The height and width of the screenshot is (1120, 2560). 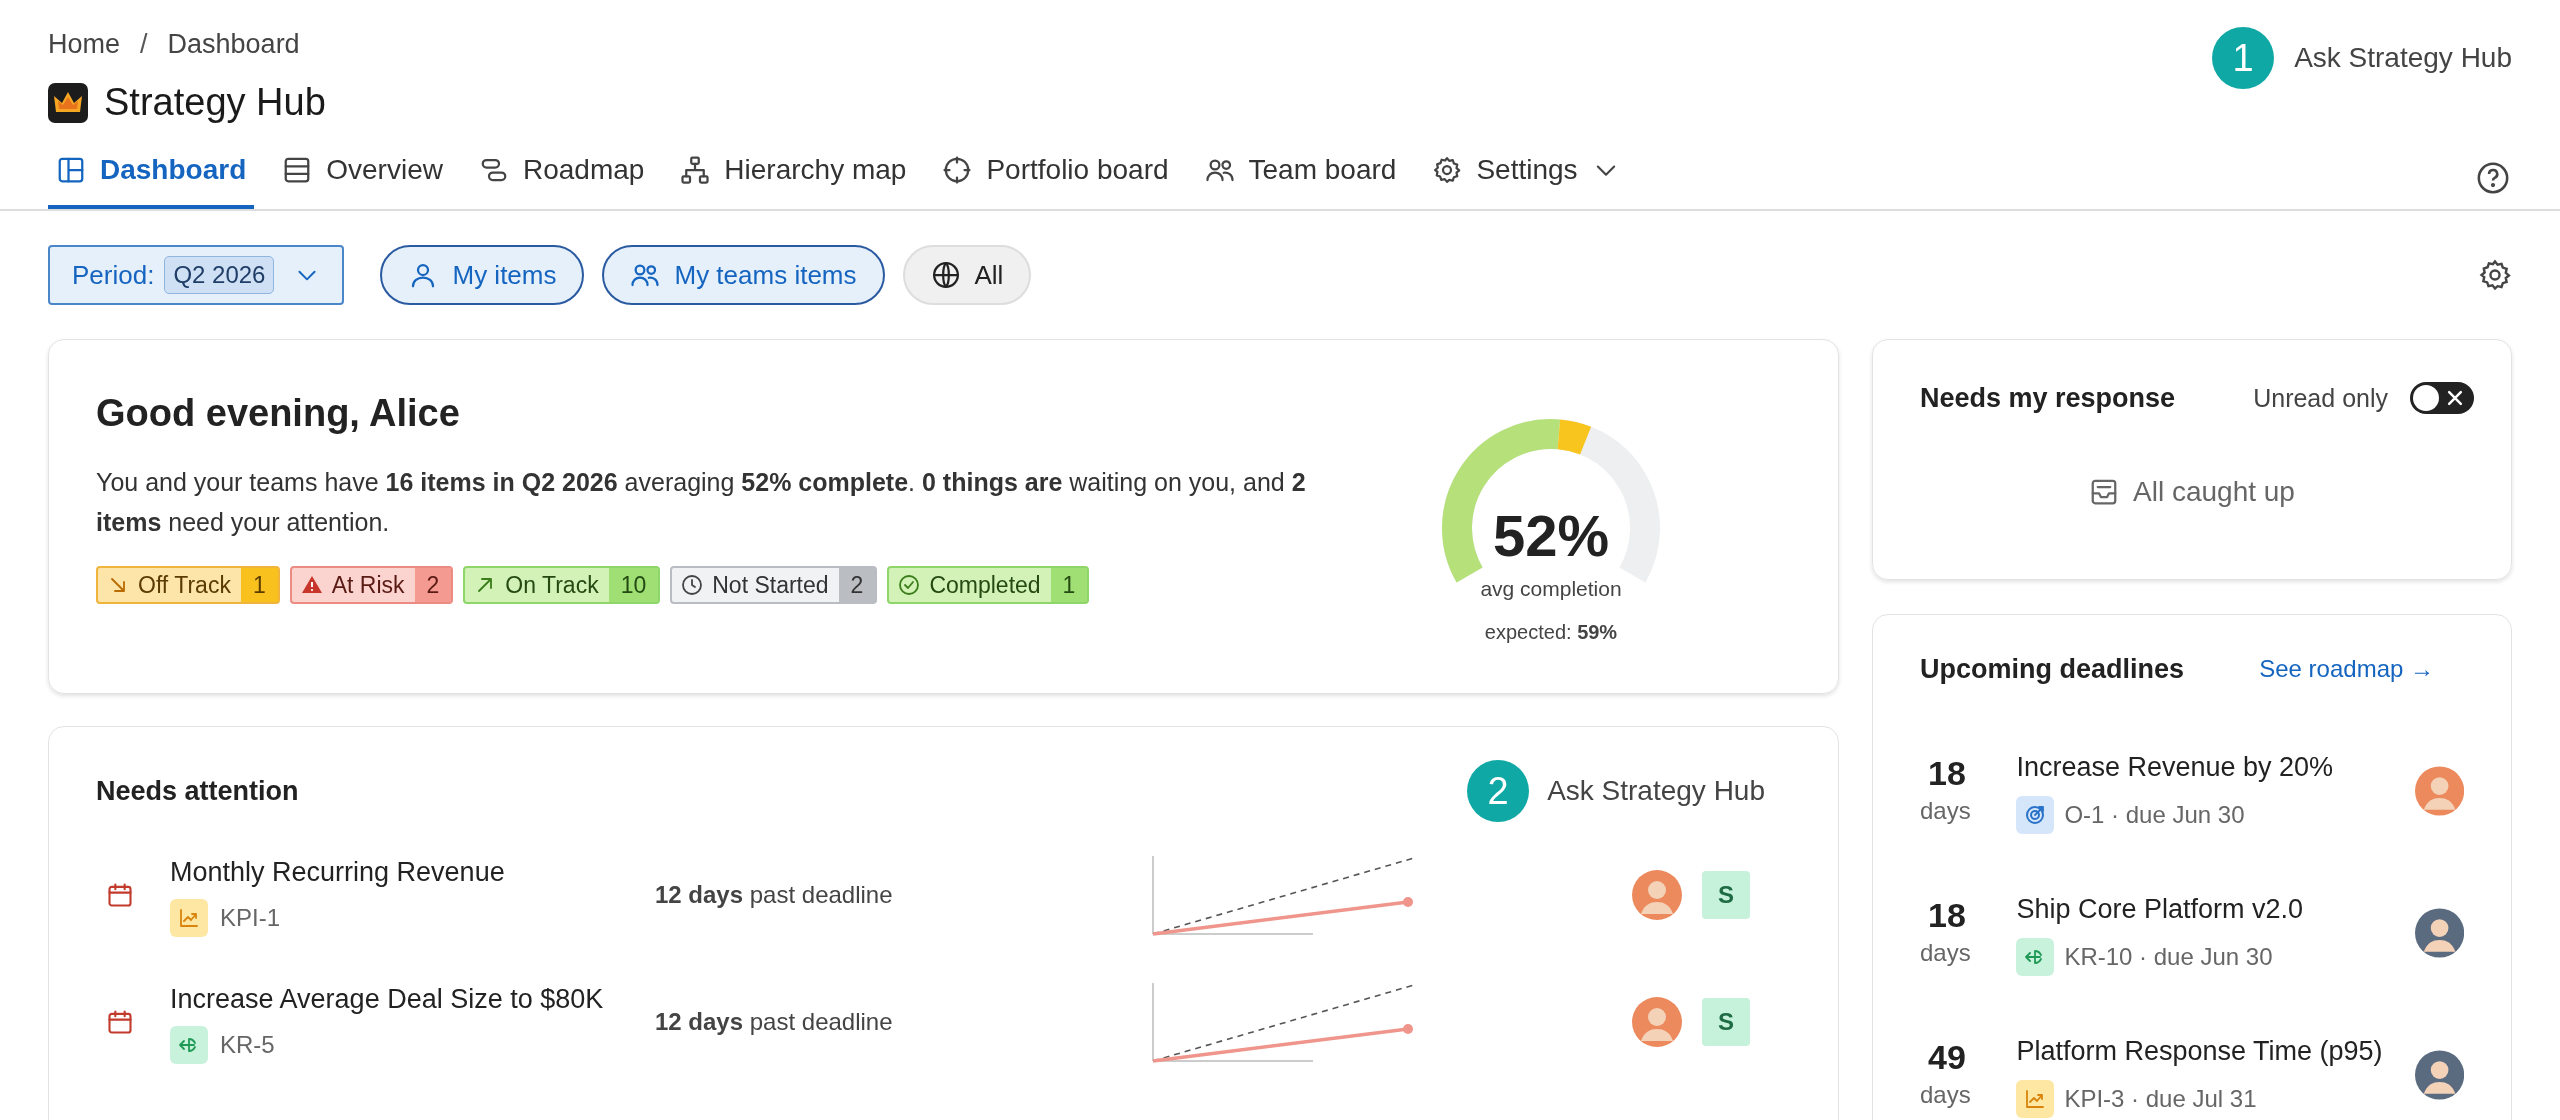 I want to click on deadline-title: Increase Revenue by 20%, so click(x=2215, y=767).